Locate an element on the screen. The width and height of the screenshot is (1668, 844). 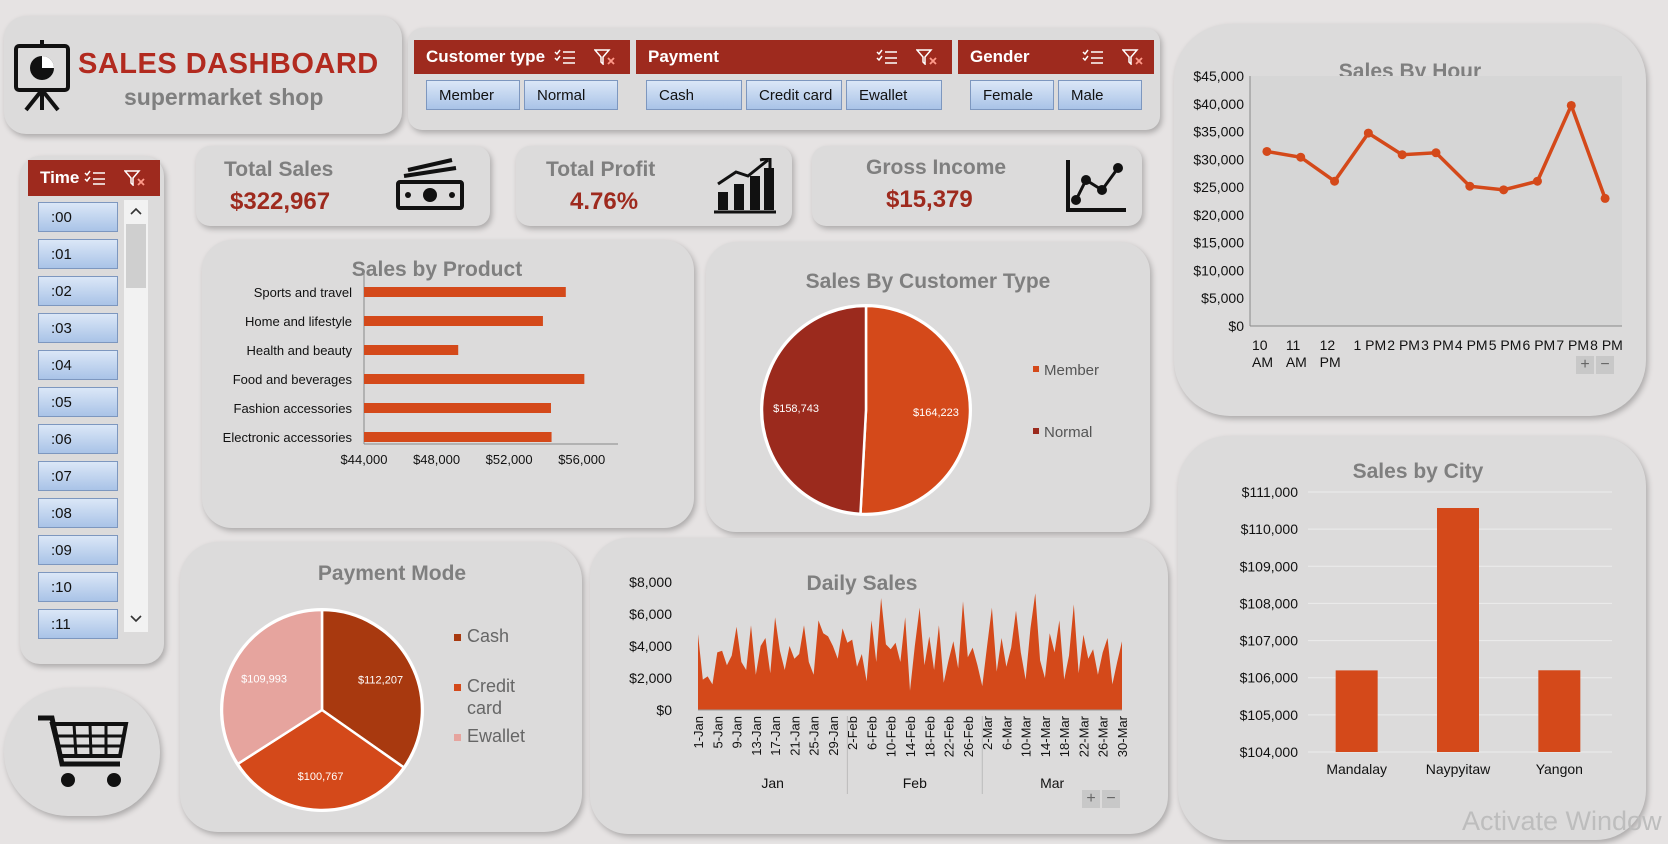
y-tick-label: $8,000 is located at coordinates (650, 582).